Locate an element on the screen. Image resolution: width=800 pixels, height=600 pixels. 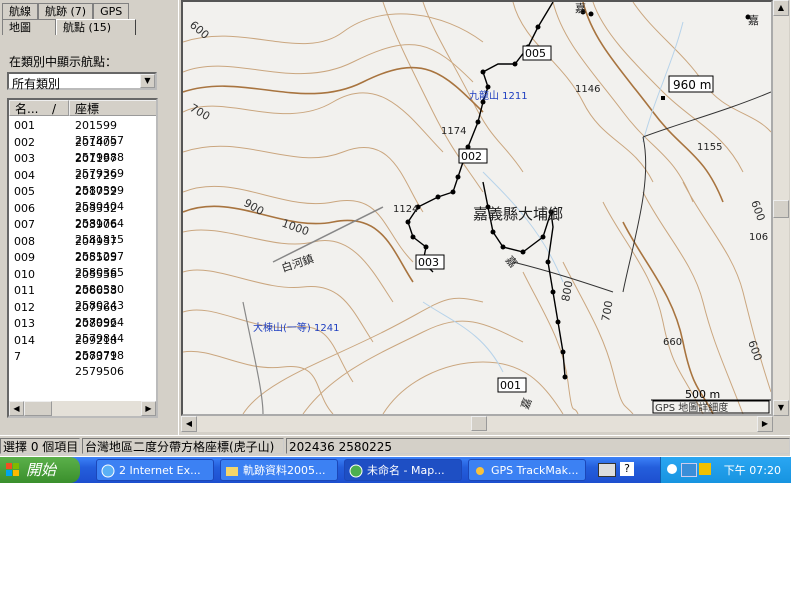
waypoint-row: 005 201752 2580404 is located at coordinates (82, 198).